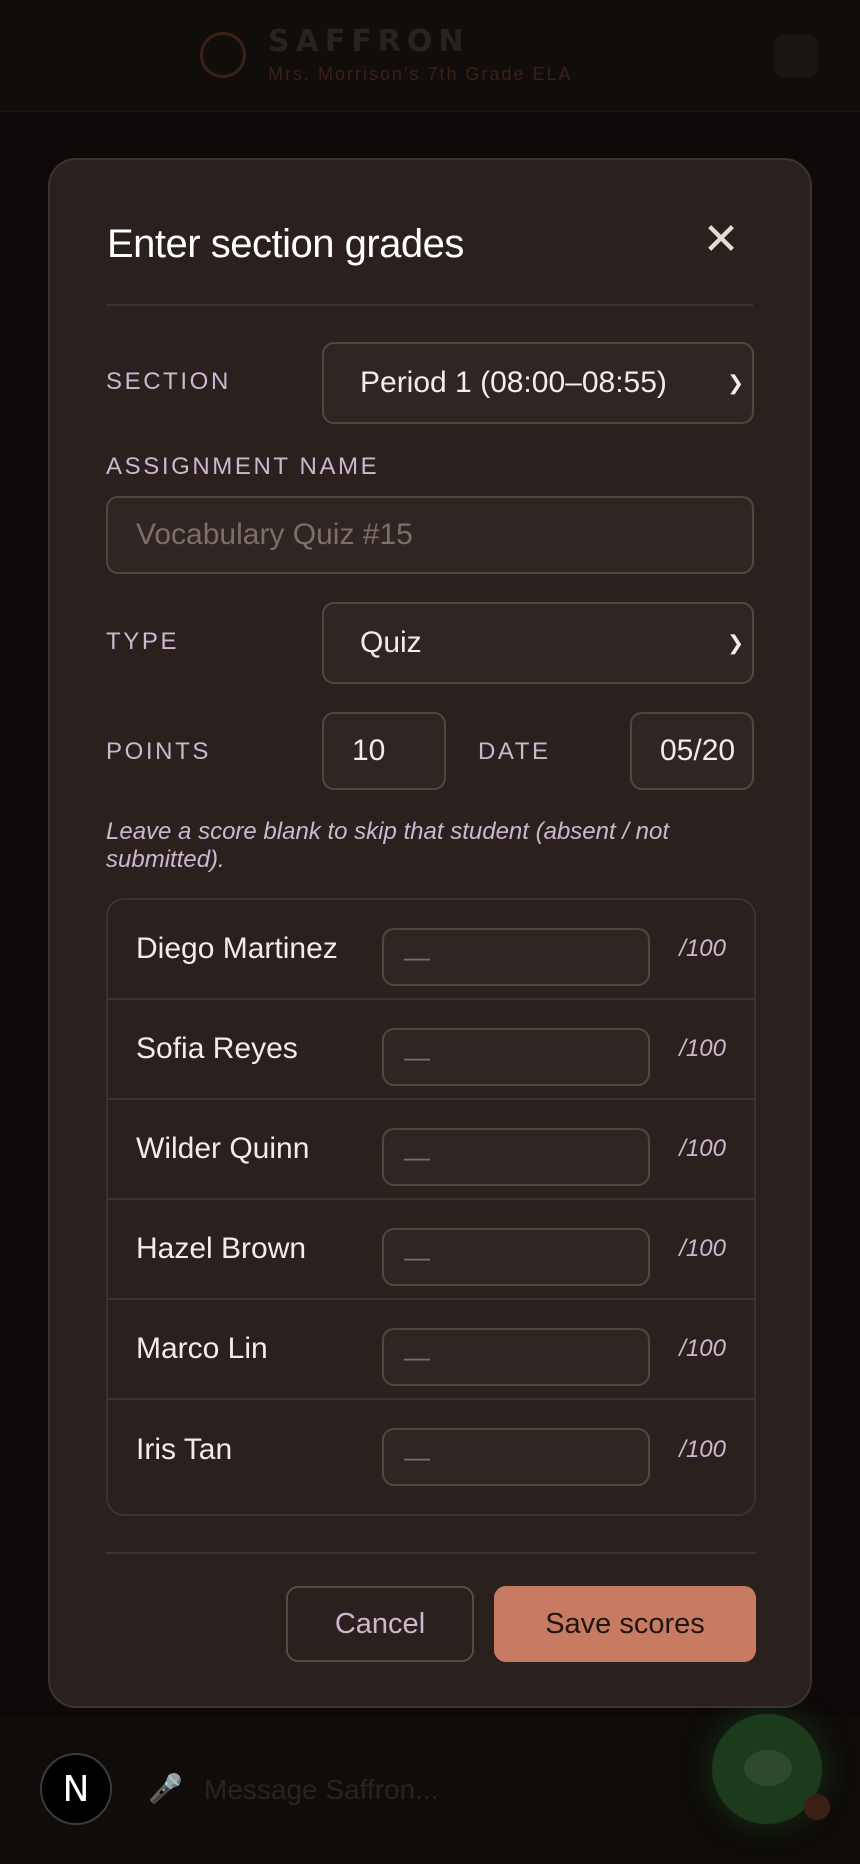  I want to click on table-row: Wilder Quinn — /100, so click(431, 1150).